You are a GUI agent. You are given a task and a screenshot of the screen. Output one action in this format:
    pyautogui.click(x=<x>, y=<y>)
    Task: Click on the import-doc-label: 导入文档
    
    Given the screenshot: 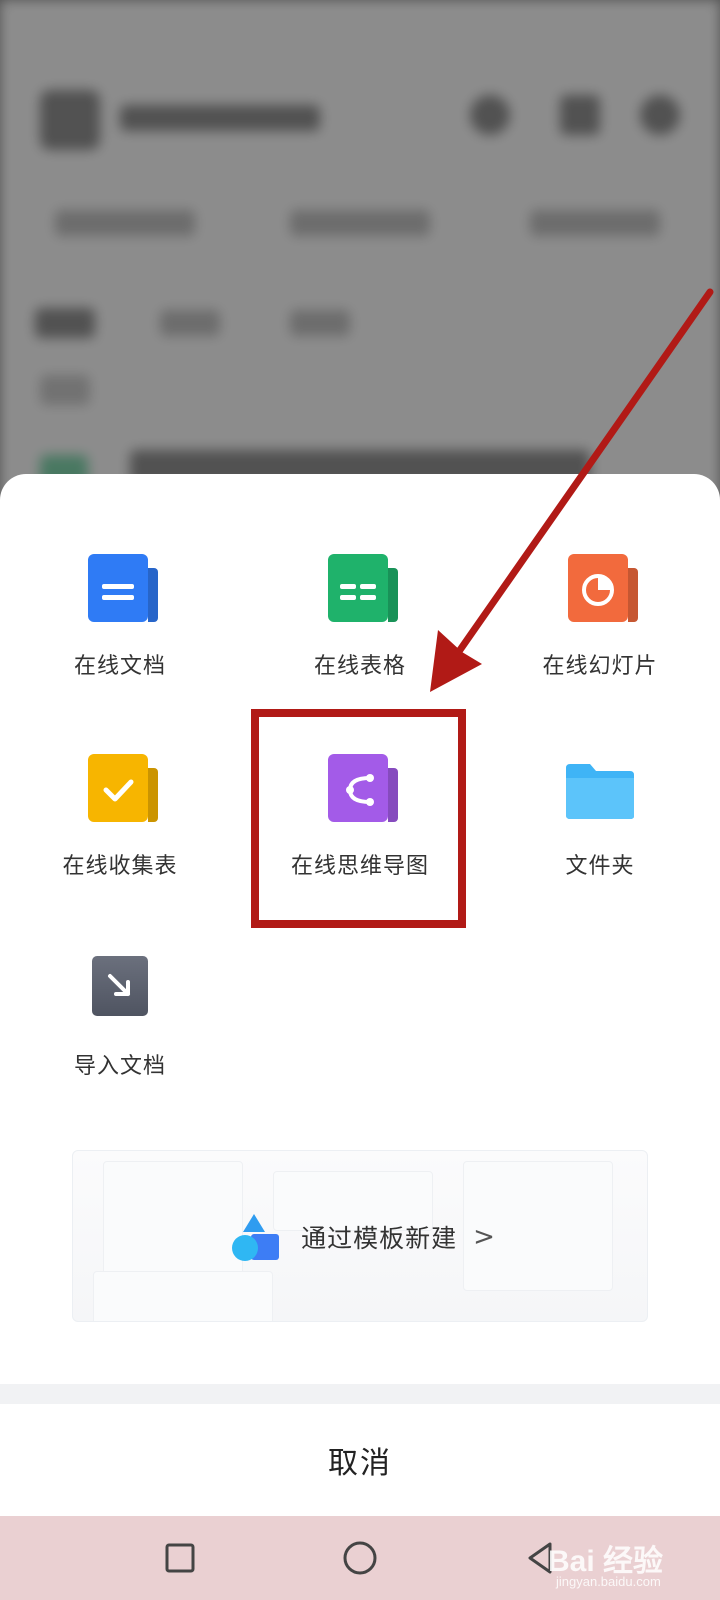 What is the action you would take?
    pyautogui.click(x=119, y=1066)
    